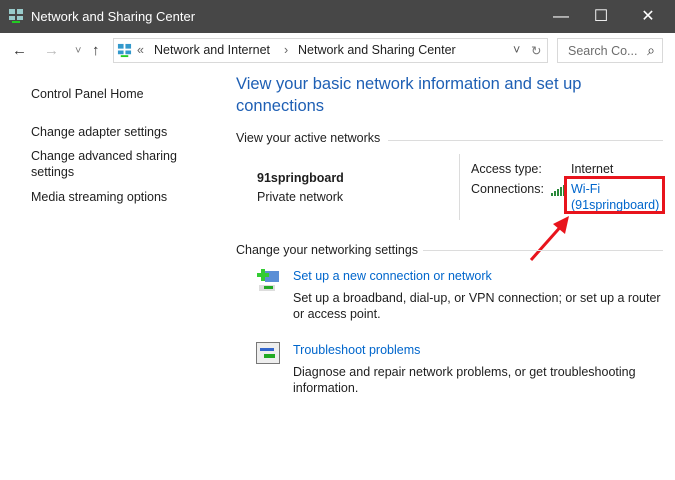  Describe the element at coordinates (308, 138) in the screenshot. I see `active-networks-heading: View your active networks` at that location.